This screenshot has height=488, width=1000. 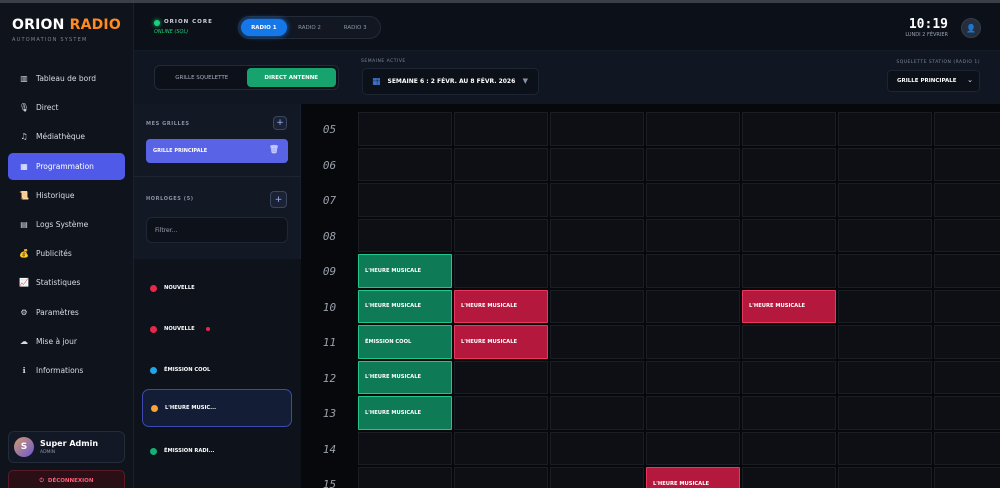 I want to click on sidebar-item: ⚙ Paramètres, so click(x=66, y=312).